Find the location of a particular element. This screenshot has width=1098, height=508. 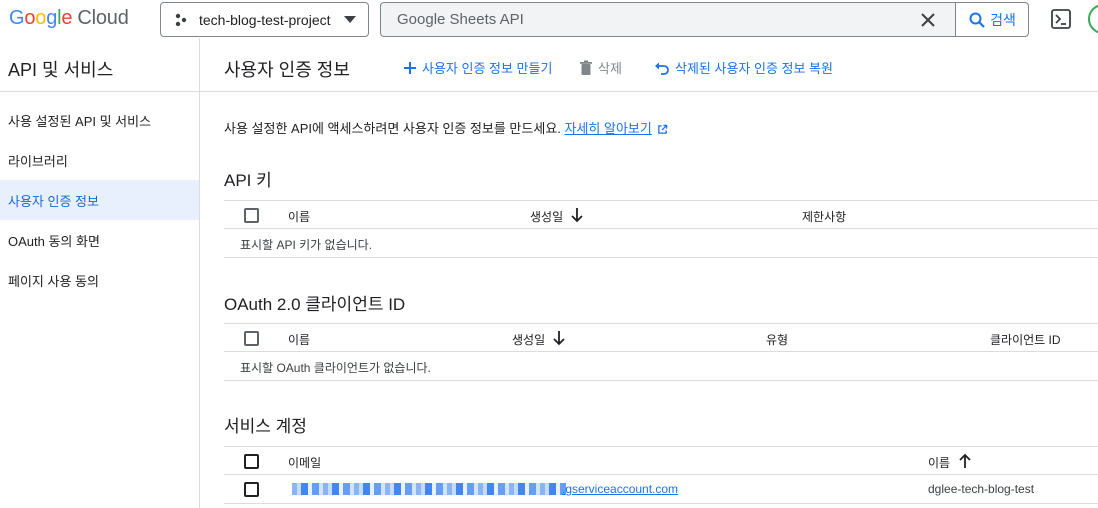

empty-message: 표시할 OAuth 클라이언트가 없습니다. is located at coordinates (335, 368).